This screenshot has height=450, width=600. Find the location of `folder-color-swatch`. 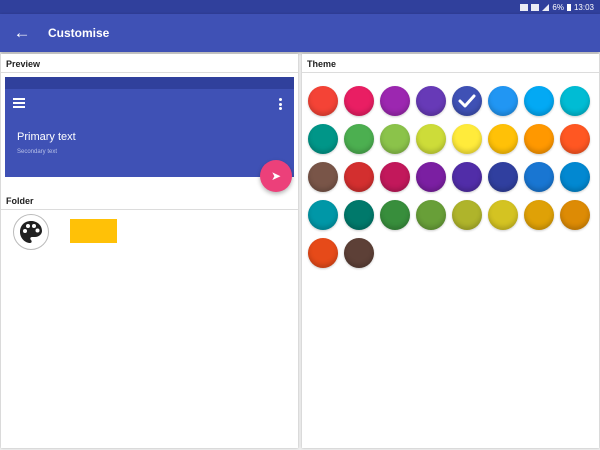

folder-color-swatch is located at coordinates (93, 231).